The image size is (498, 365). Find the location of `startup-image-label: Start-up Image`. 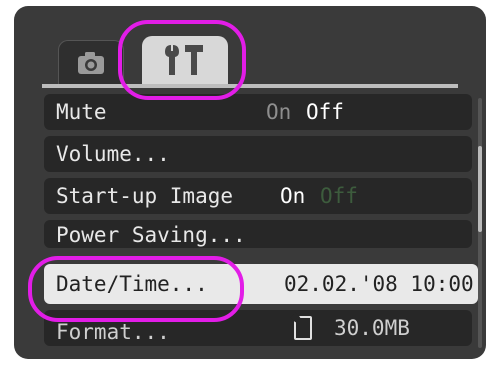

startup-image-label: Start-up Image is located at coordinates (145, 196).